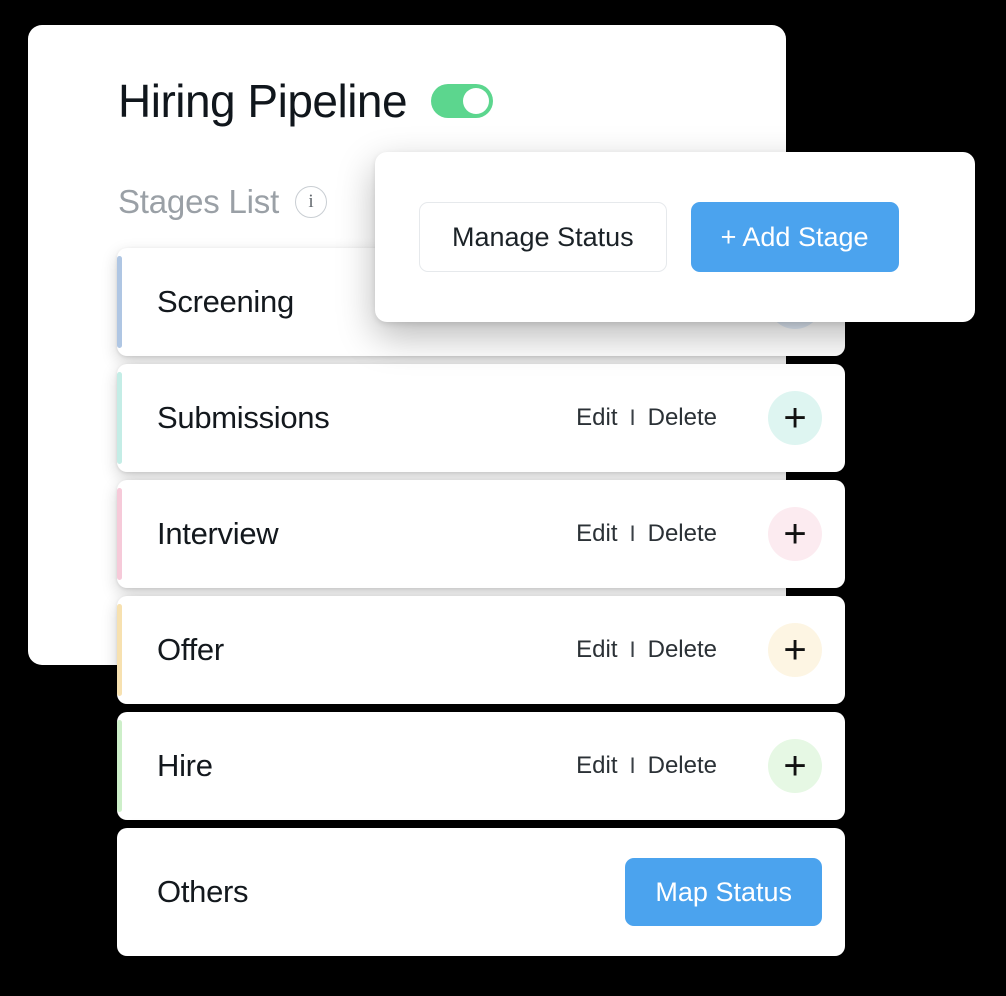 This screenshot has height=996, width=1006. Describe the element at coordinates (225, 301) in the screenshot. I see `stage-name: Screening` at that location.